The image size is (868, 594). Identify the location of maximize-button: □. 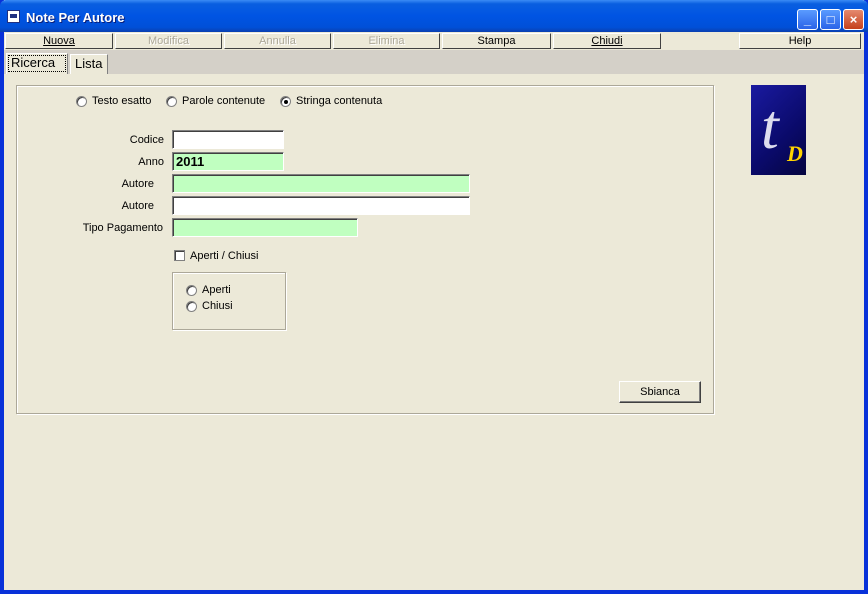
(830, 19).